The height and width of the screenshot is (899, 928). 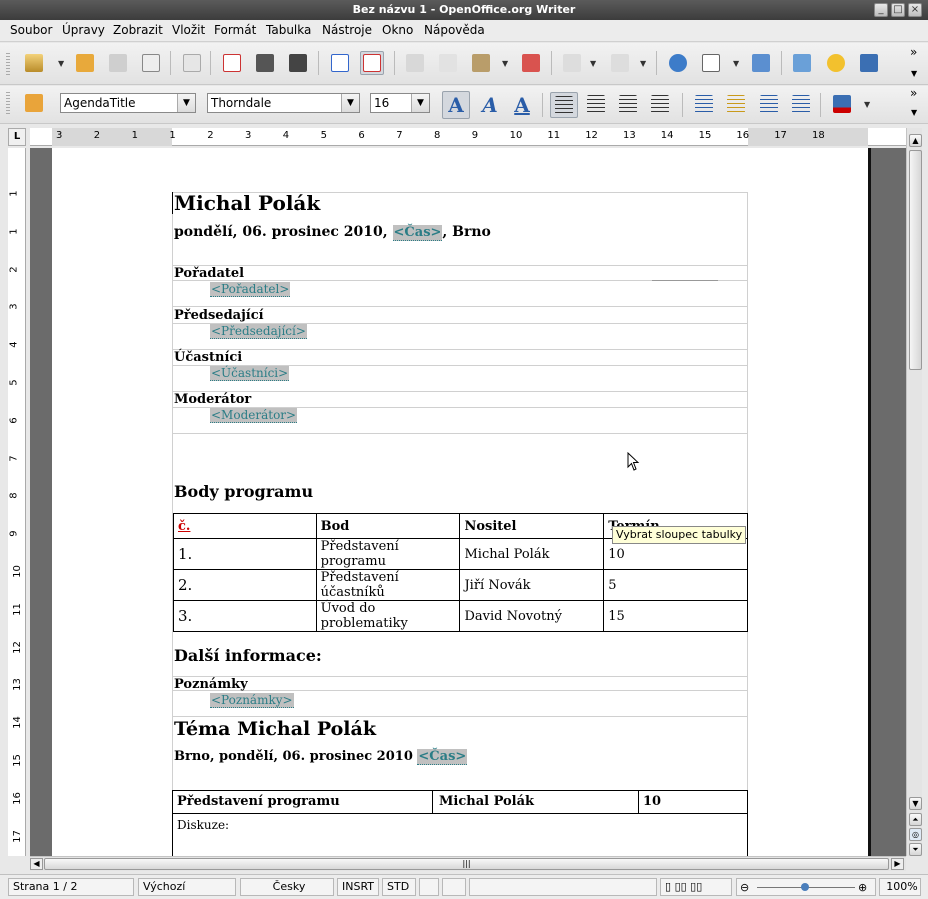 What do you see at coordinates (399, 887) in the screenshot?
I see `selection-mode-indicator: STD` at bounding box center [399, 887].